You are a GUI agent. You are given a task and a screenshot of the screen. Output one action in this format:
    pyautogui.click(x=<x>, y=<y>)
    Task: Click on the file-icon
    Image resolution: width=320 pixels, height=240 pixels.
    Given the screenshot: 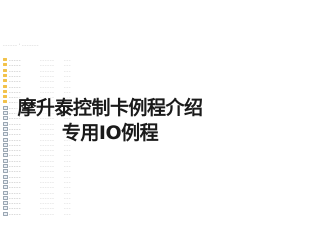 What is the action you would take?
    pyautogui.click(x=5, y=213)
    